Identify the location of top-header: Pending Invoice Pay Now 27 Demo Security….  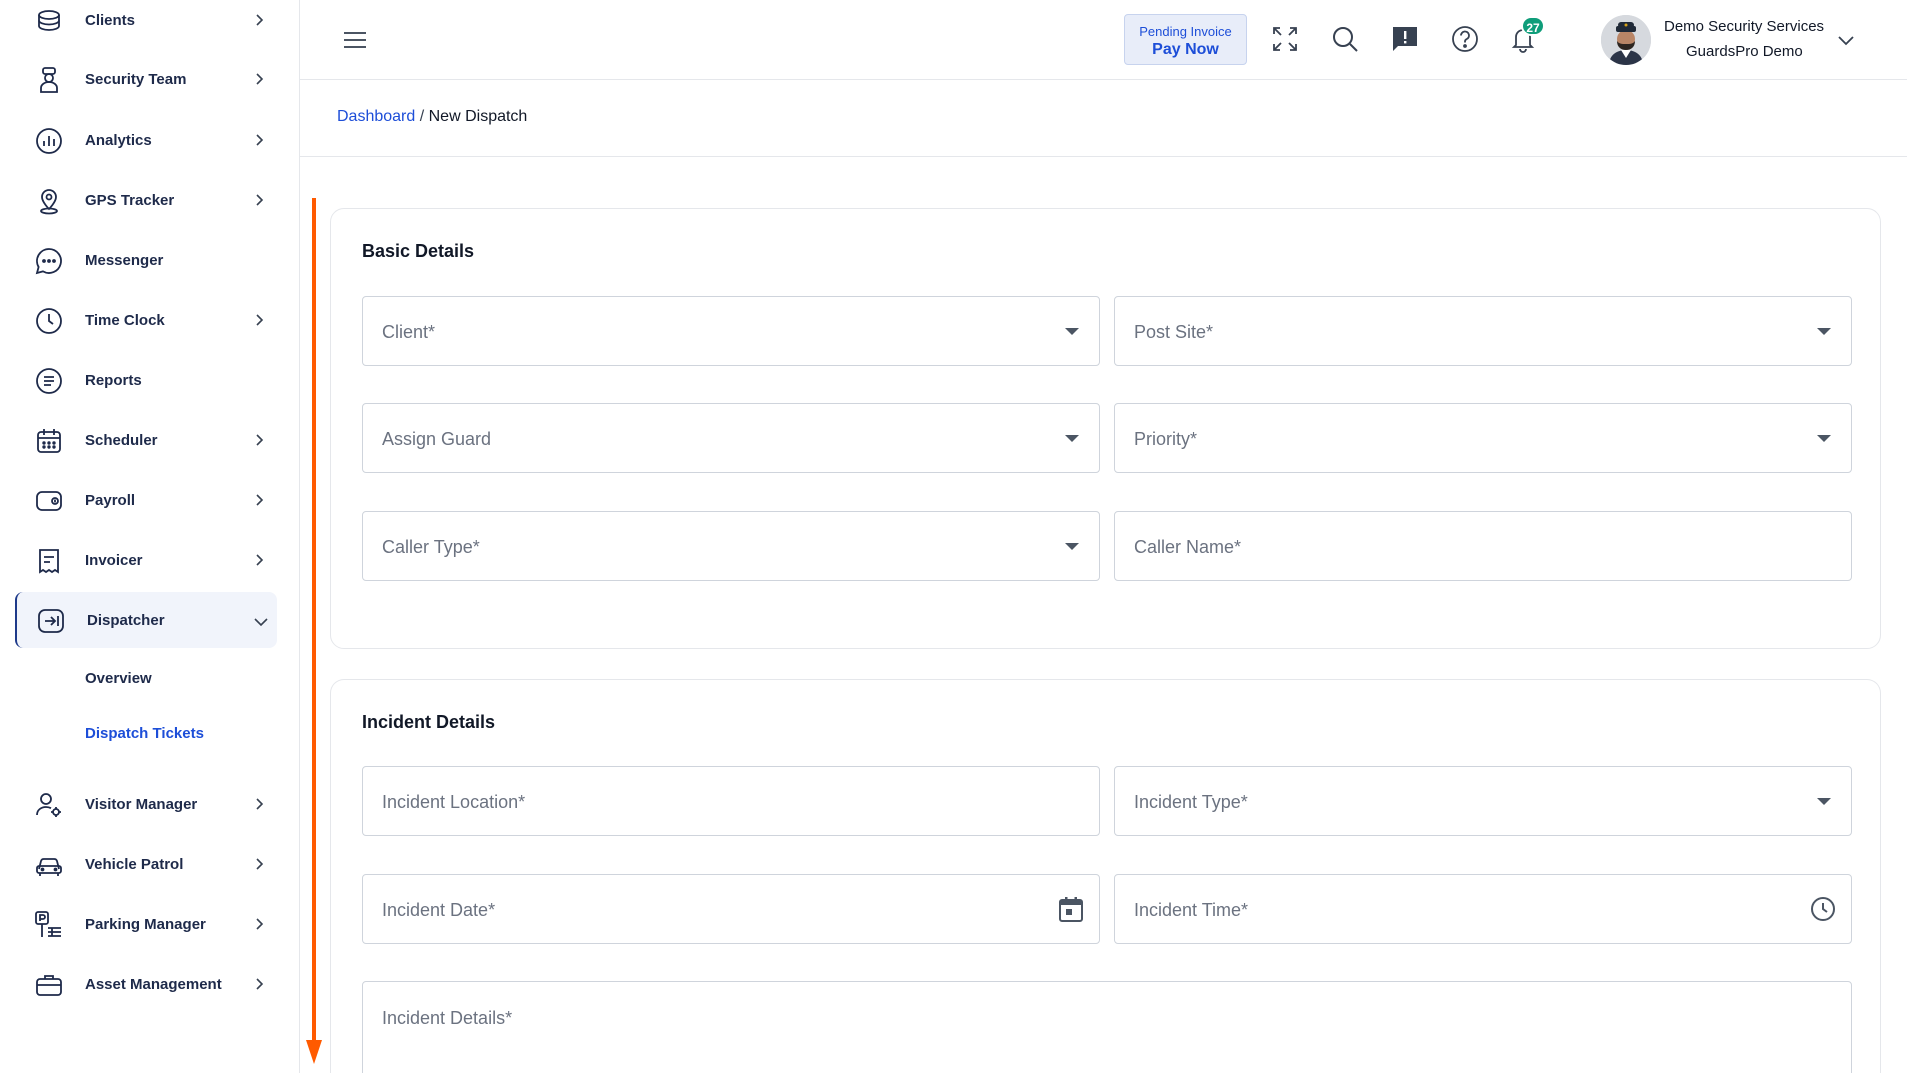
(1103, 40).